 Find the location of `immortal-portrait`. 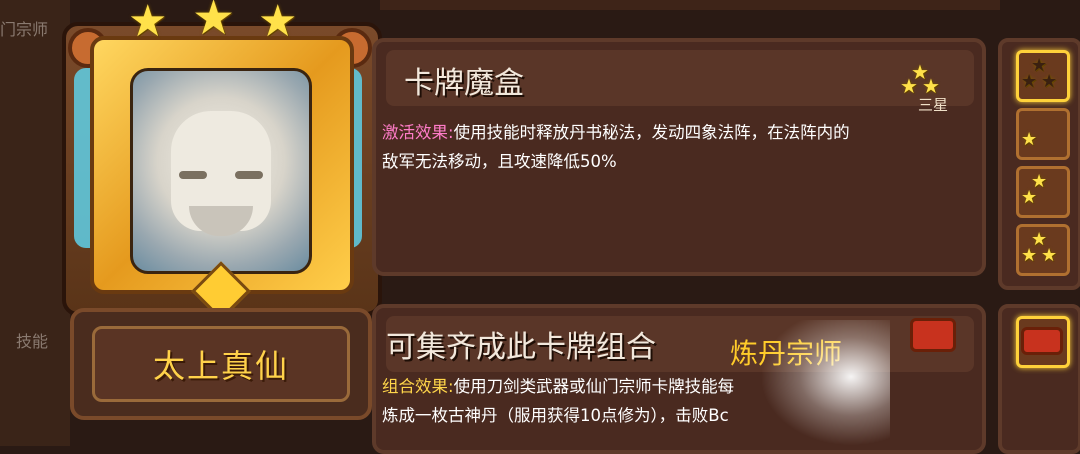

immortal-portrait is located at coordinates (221, 171).